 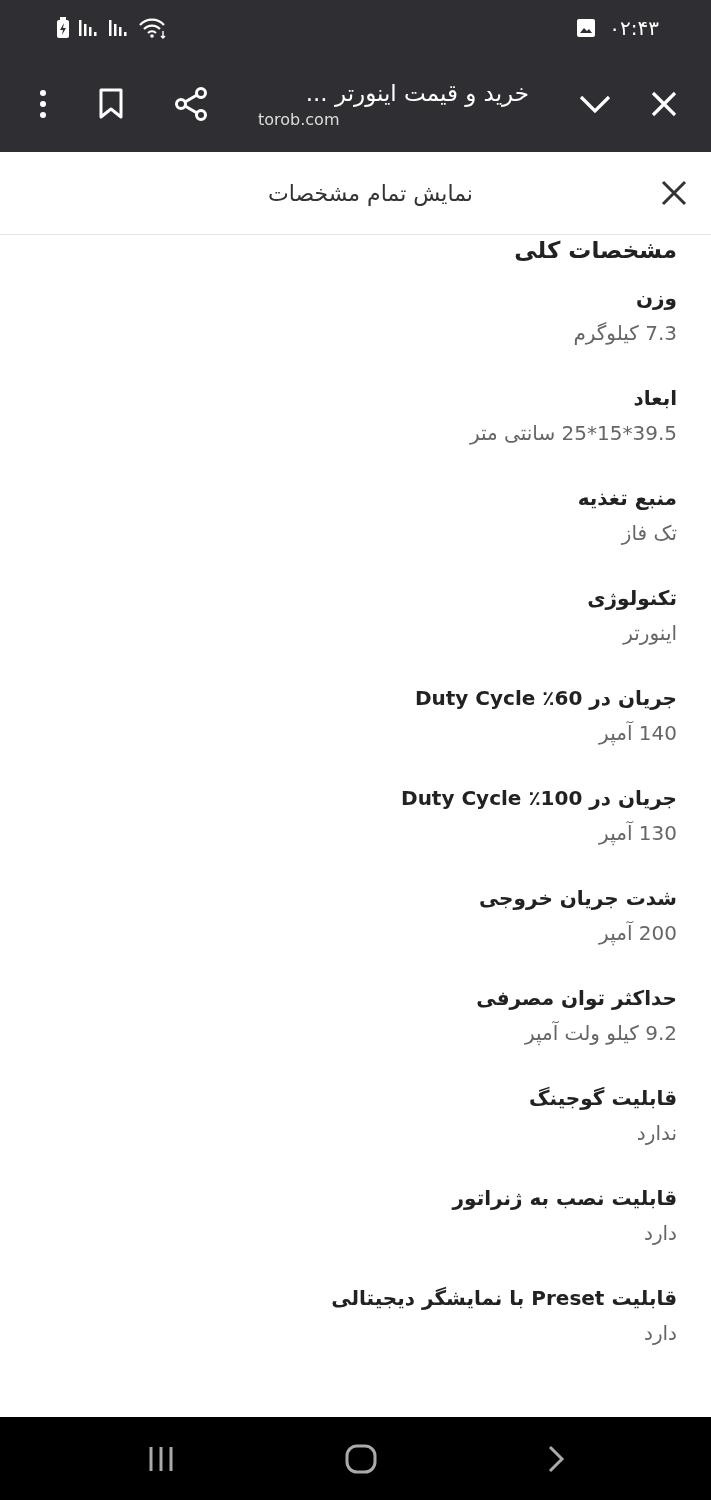 I want to click on spec-value: 130 آمپر, so click(x=638, y=834).